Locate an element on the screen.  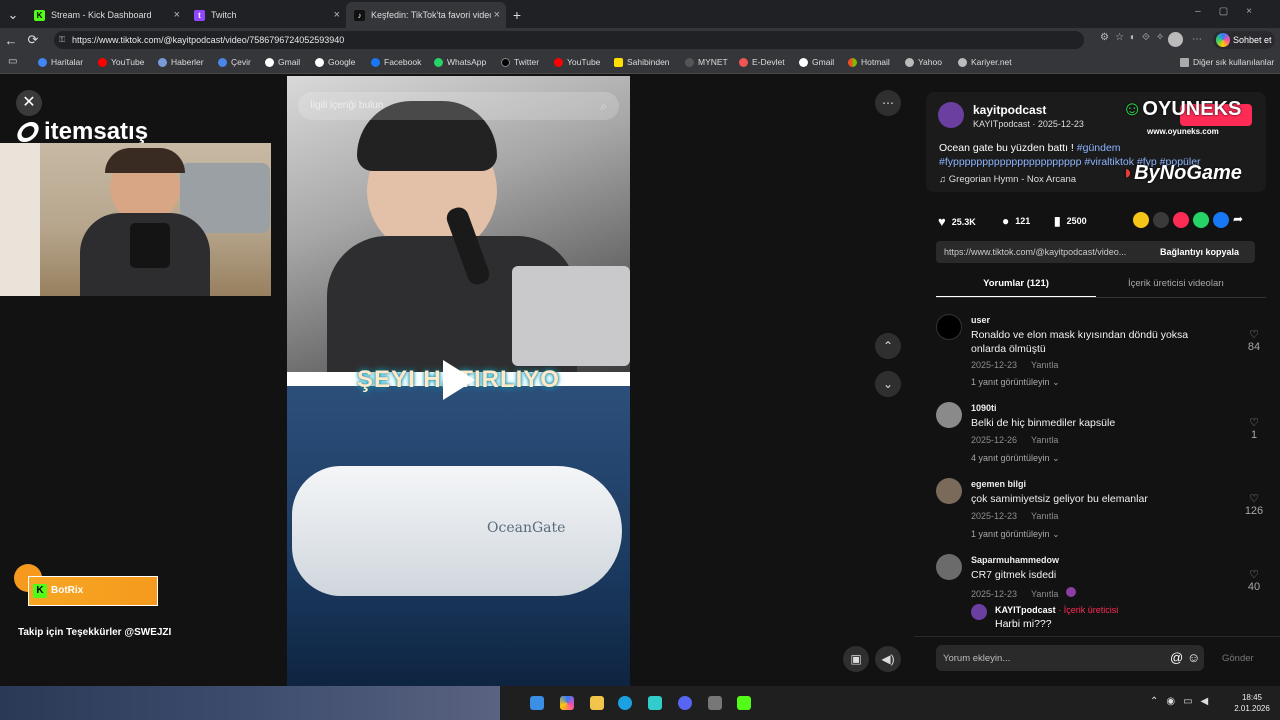
send-button: Gönder is located at coordinates (1238, 658).